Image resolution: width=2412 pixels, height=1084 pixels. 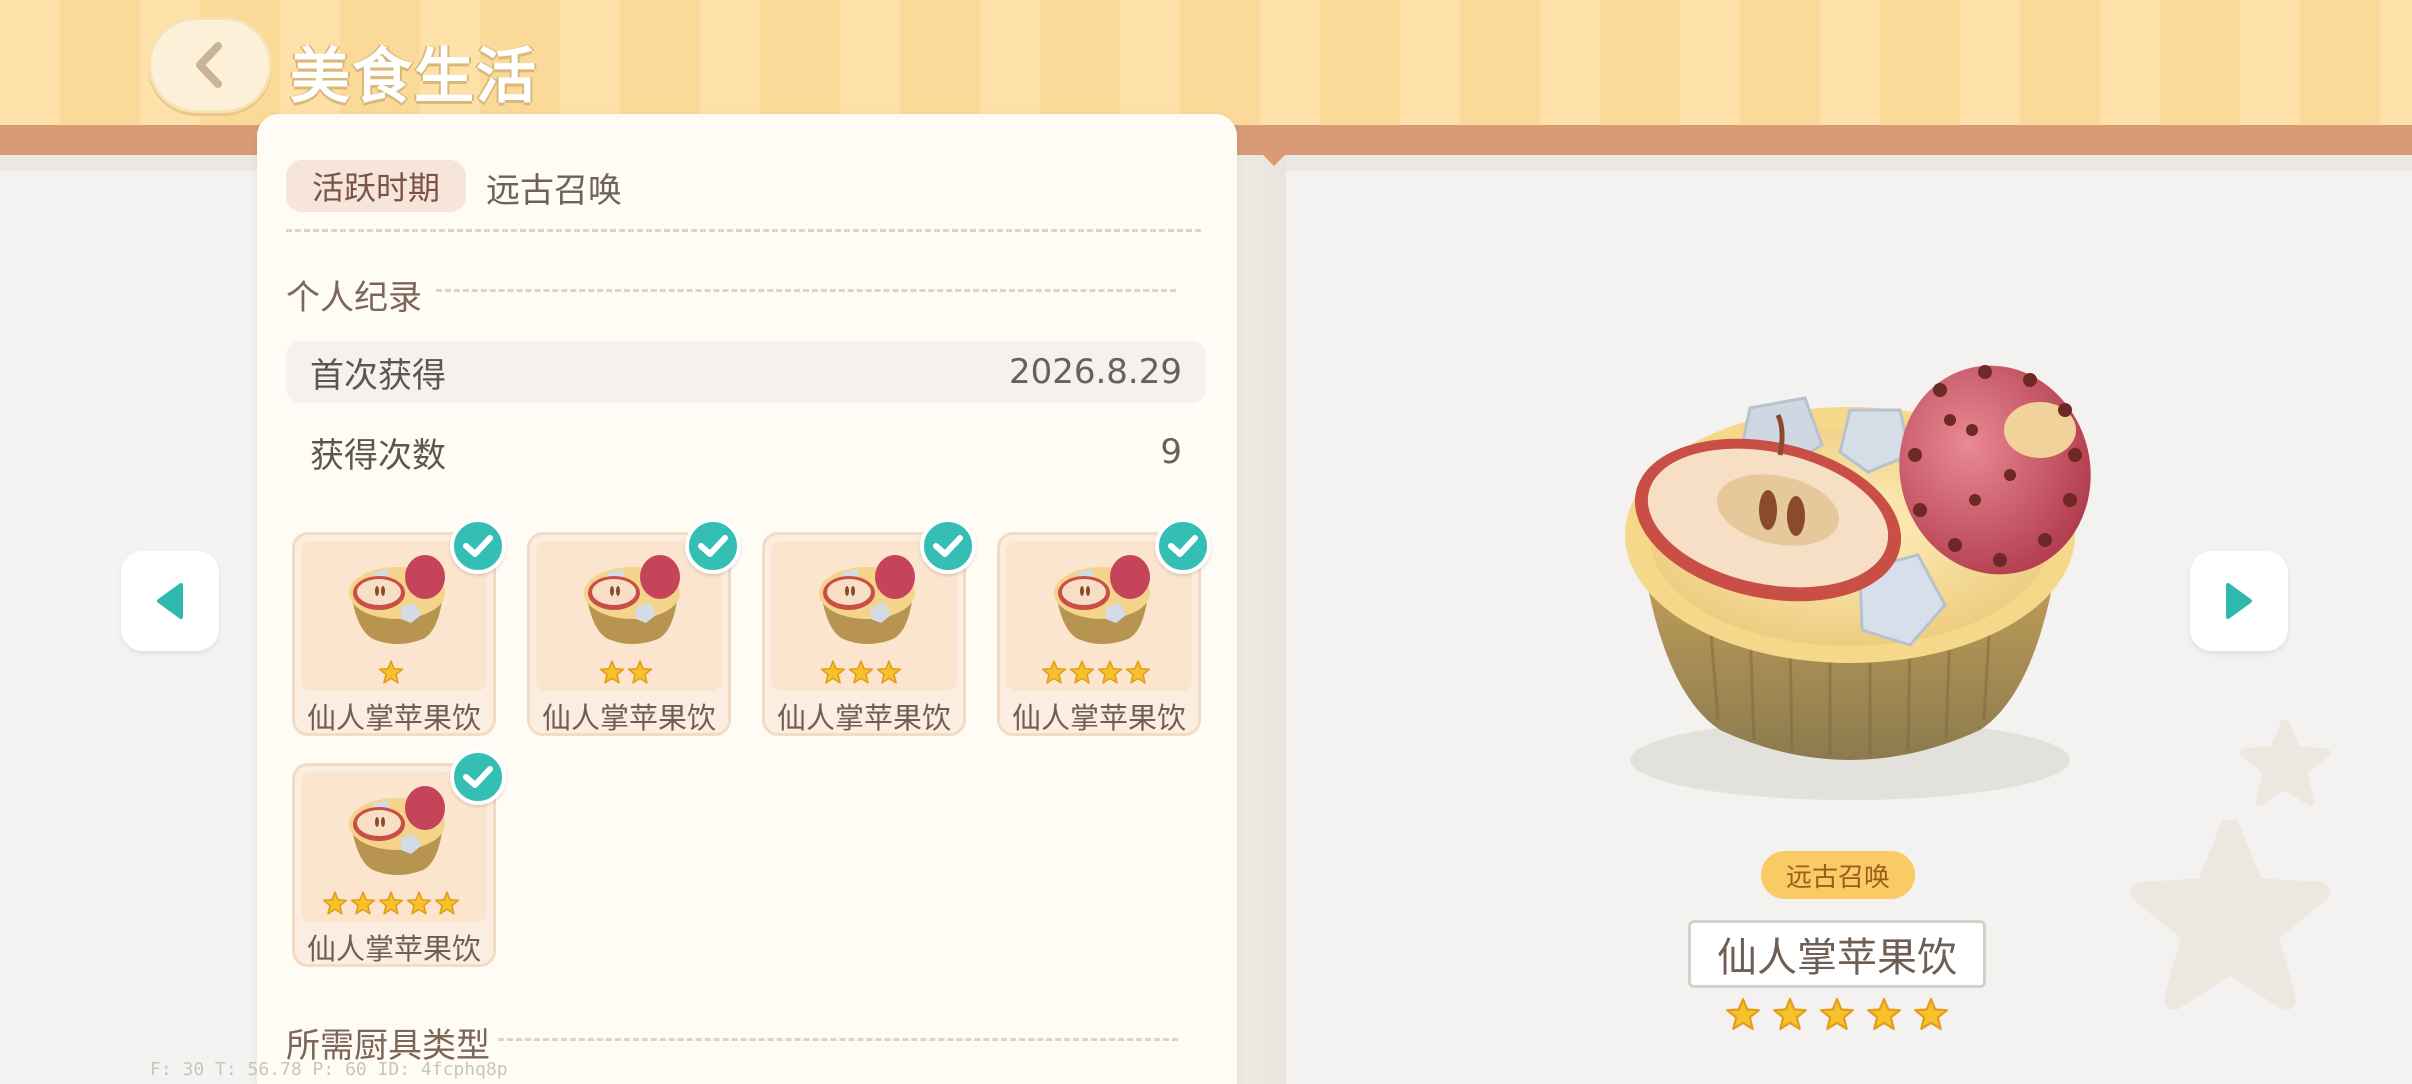 I want to click on chevron-left-icon, so click(x=209, y=65).